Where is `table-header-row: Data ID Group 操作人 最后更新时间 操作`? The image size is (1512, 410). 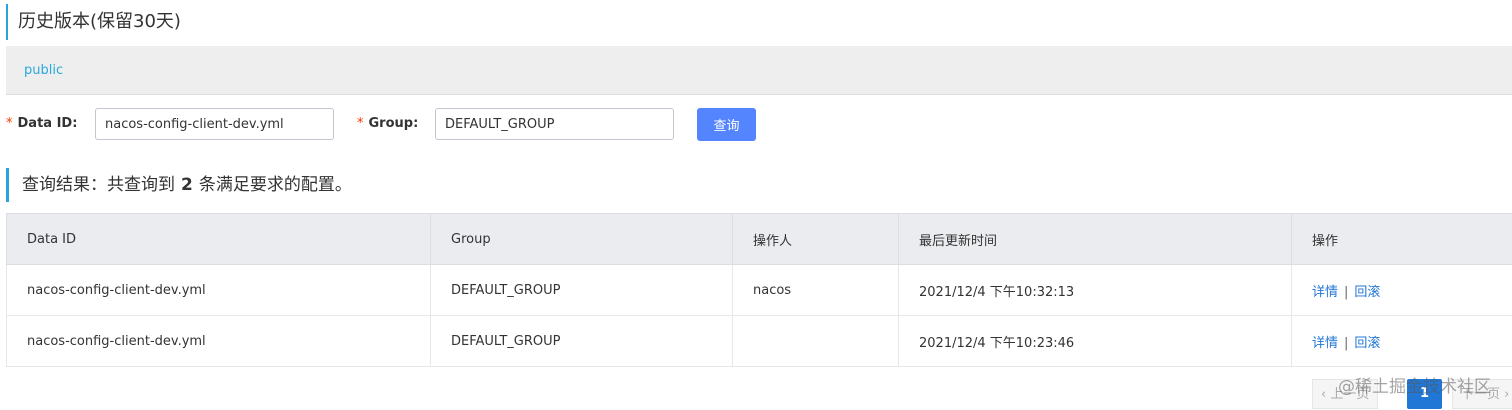
table-header-row: Data ID Group 操作人 最后更新时间 操作 is located at coordinates (759, 239).